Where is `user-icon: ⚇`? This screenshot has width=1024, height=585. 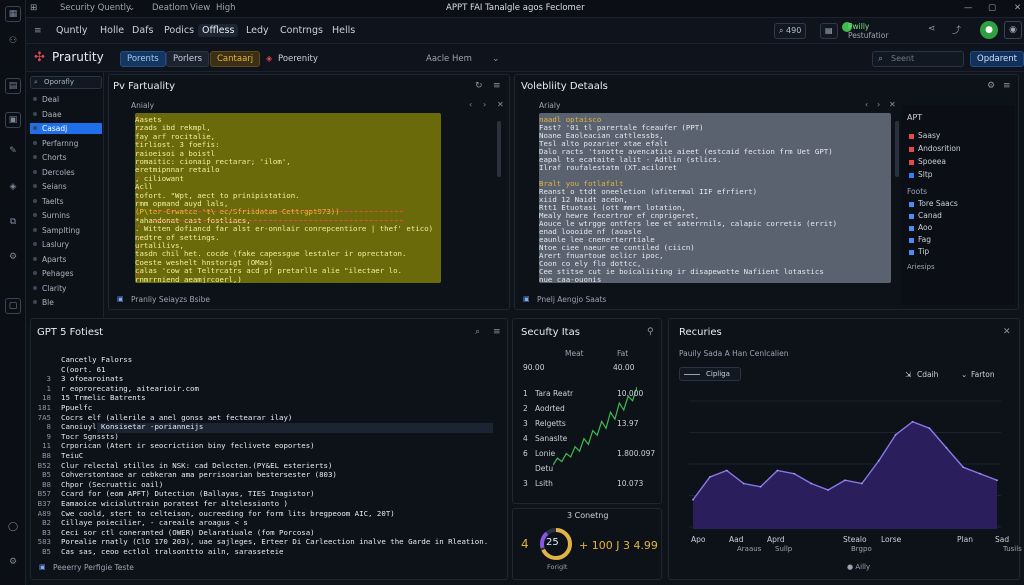 user-icon: ⚇ is located at coordinates (13, 42).